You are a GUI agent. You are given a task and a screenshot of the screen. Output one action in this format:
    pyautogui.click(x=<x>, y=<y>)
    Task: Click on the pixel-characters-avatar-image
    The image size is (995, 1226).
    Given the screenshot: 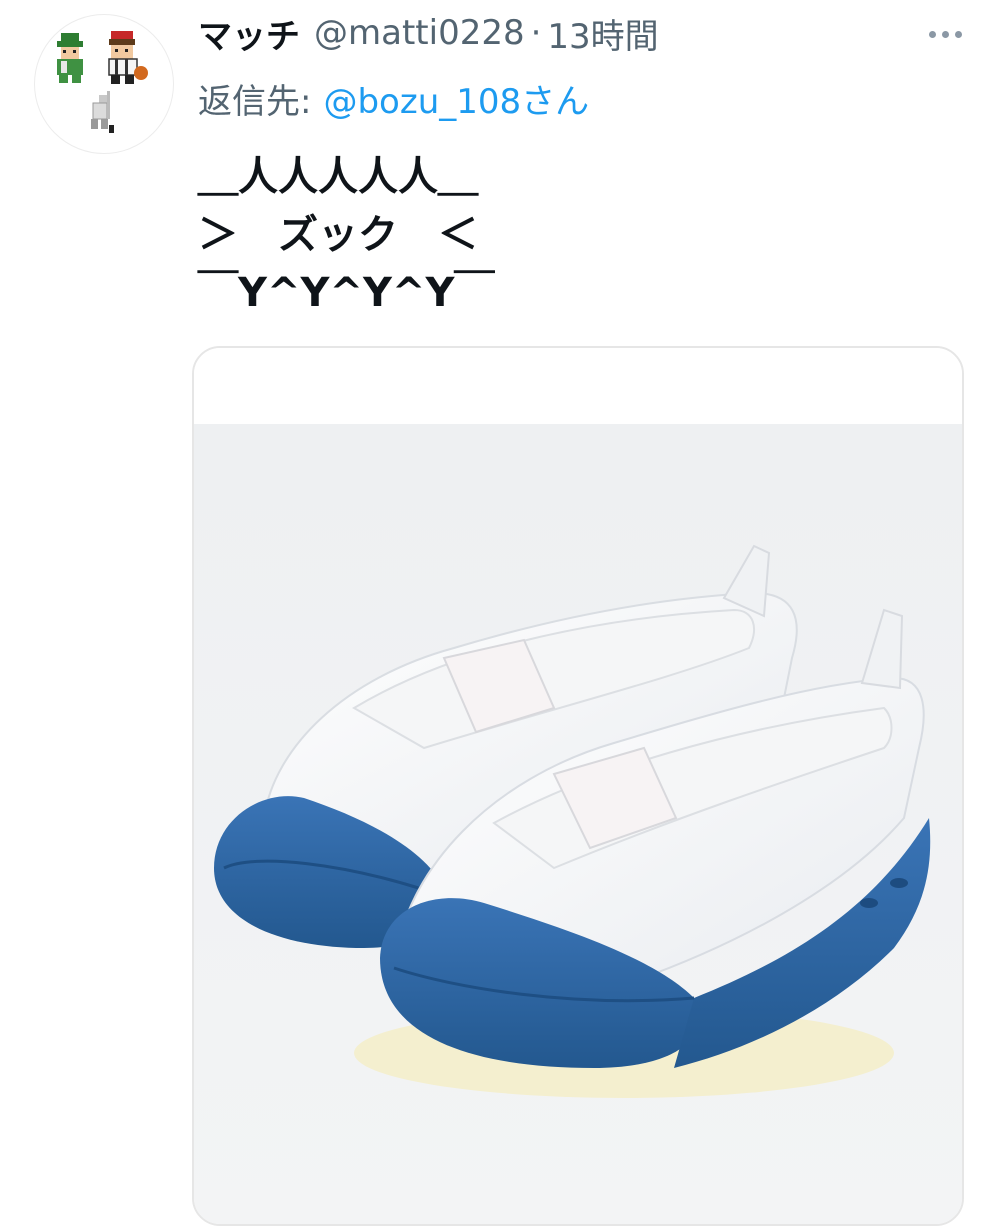 What is the action you would take?
    pyautogui.click(x=102, y=82)
    